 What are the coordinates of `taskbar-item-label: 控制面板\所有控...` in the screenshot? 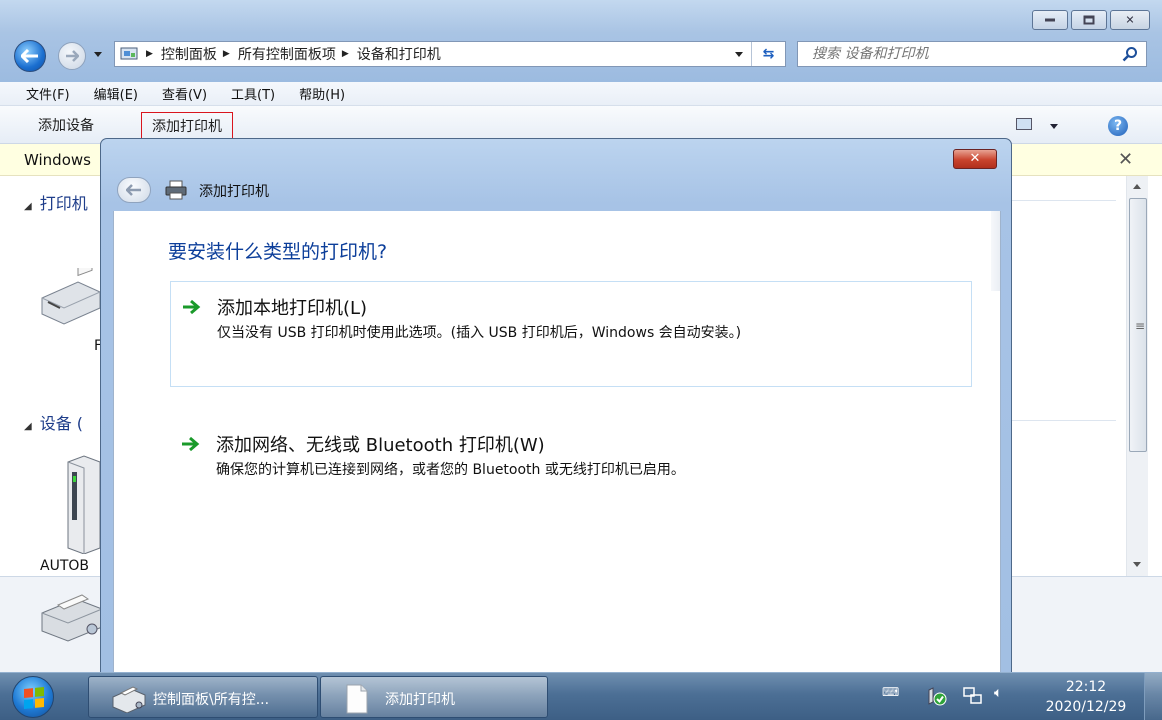 It's located at (211, 700).